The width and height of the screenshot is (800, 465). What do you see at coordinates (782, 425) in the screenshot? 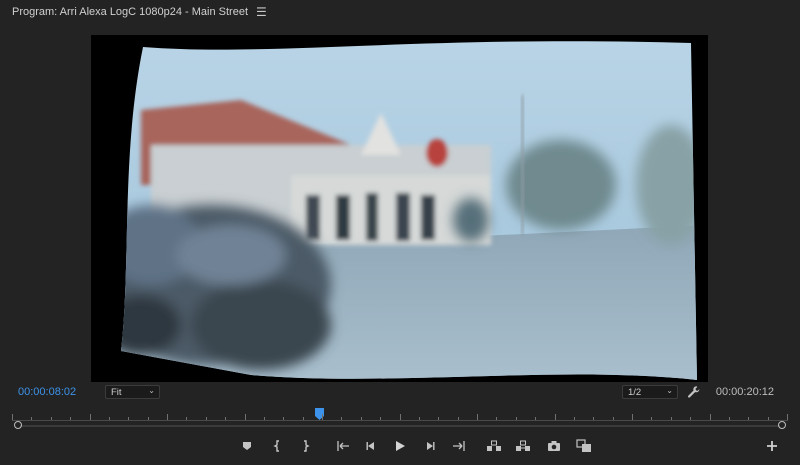
I see `zoom-scroll-end-handle` at bounding box center [782, 425].